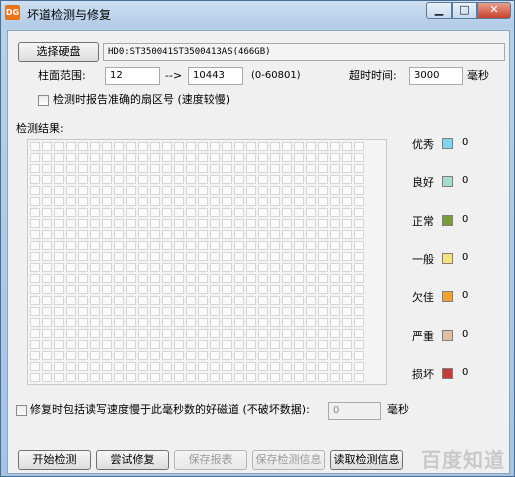 The image size is (515, 477). I want to click on cylinder-from-input: 12, so click(132, 76).